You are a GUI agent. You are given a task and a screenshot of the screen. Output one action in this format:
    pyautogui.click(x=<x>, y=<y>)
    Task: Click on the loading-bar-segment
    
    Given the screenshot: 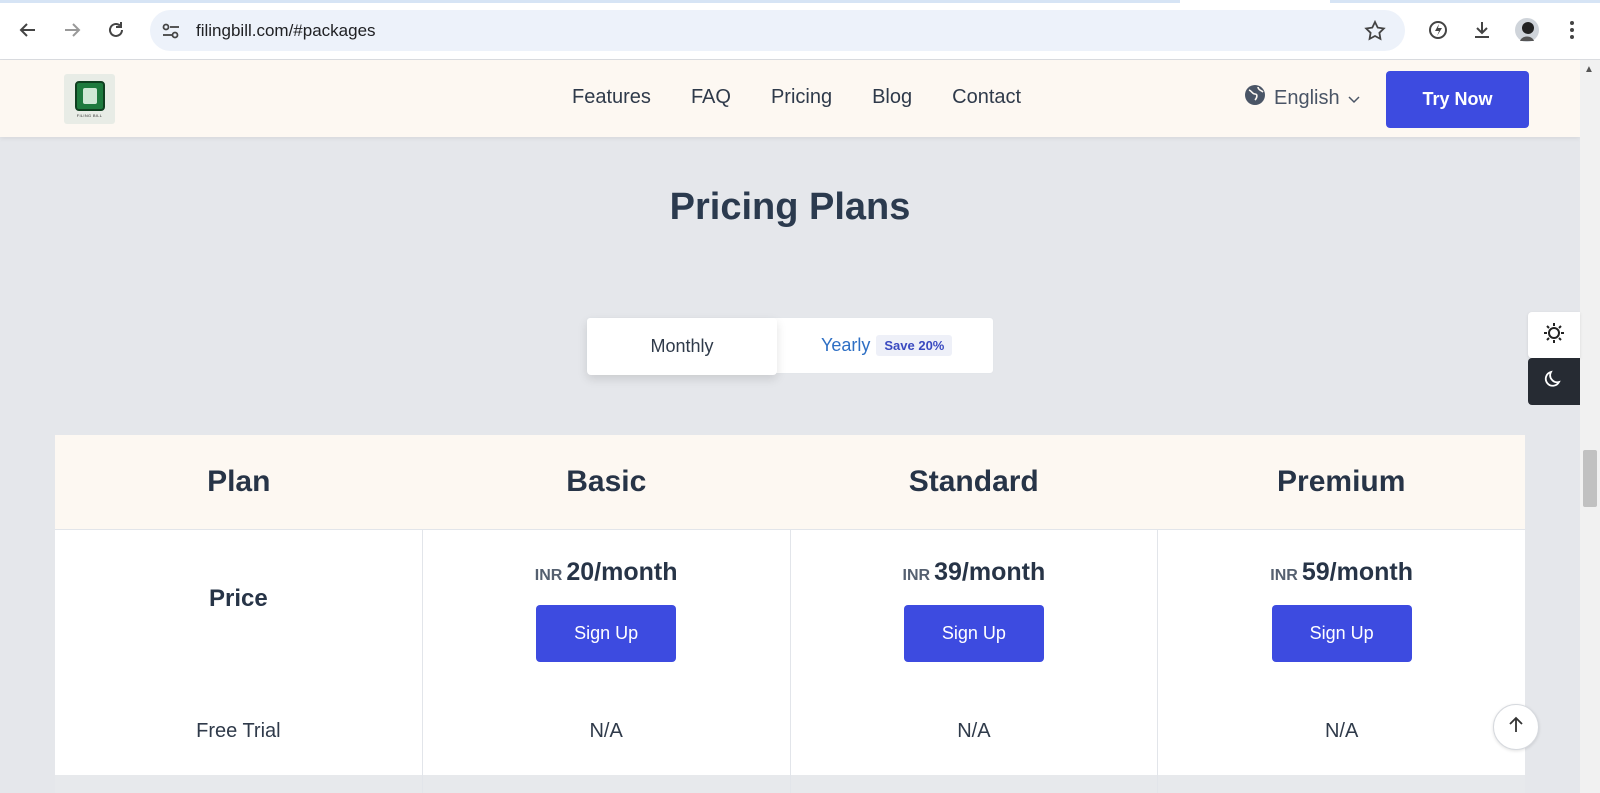 What is the action you would take?
    pyautogui.click(x=1465, y=1)
    